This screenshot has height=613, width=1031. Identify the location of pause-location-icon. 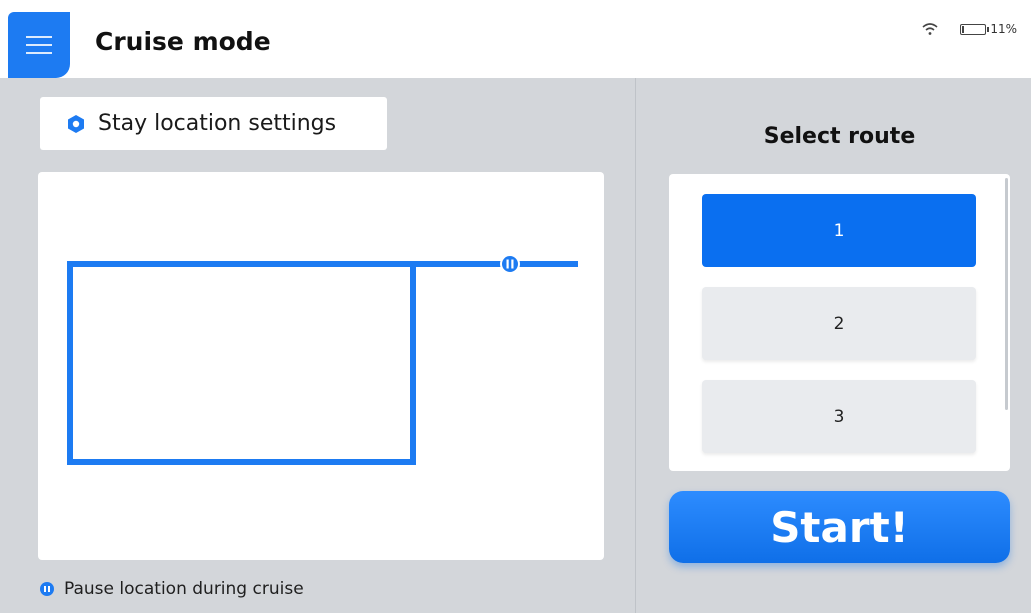
(47, 589).